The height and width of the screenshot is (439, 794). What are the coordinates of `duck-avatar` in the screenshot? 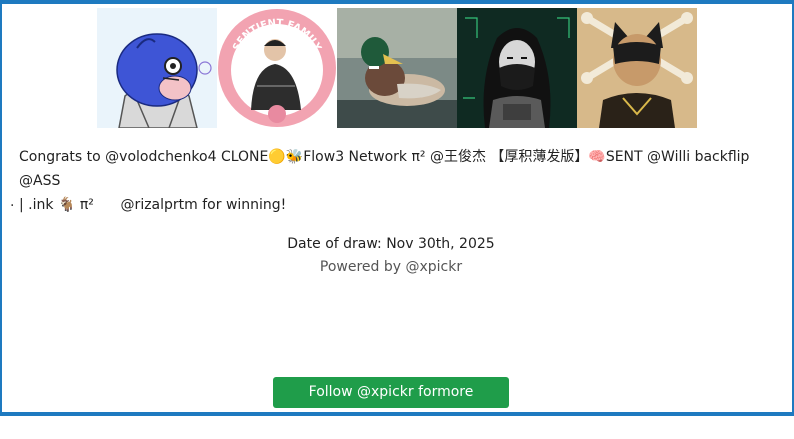 It's located at (397, 68).